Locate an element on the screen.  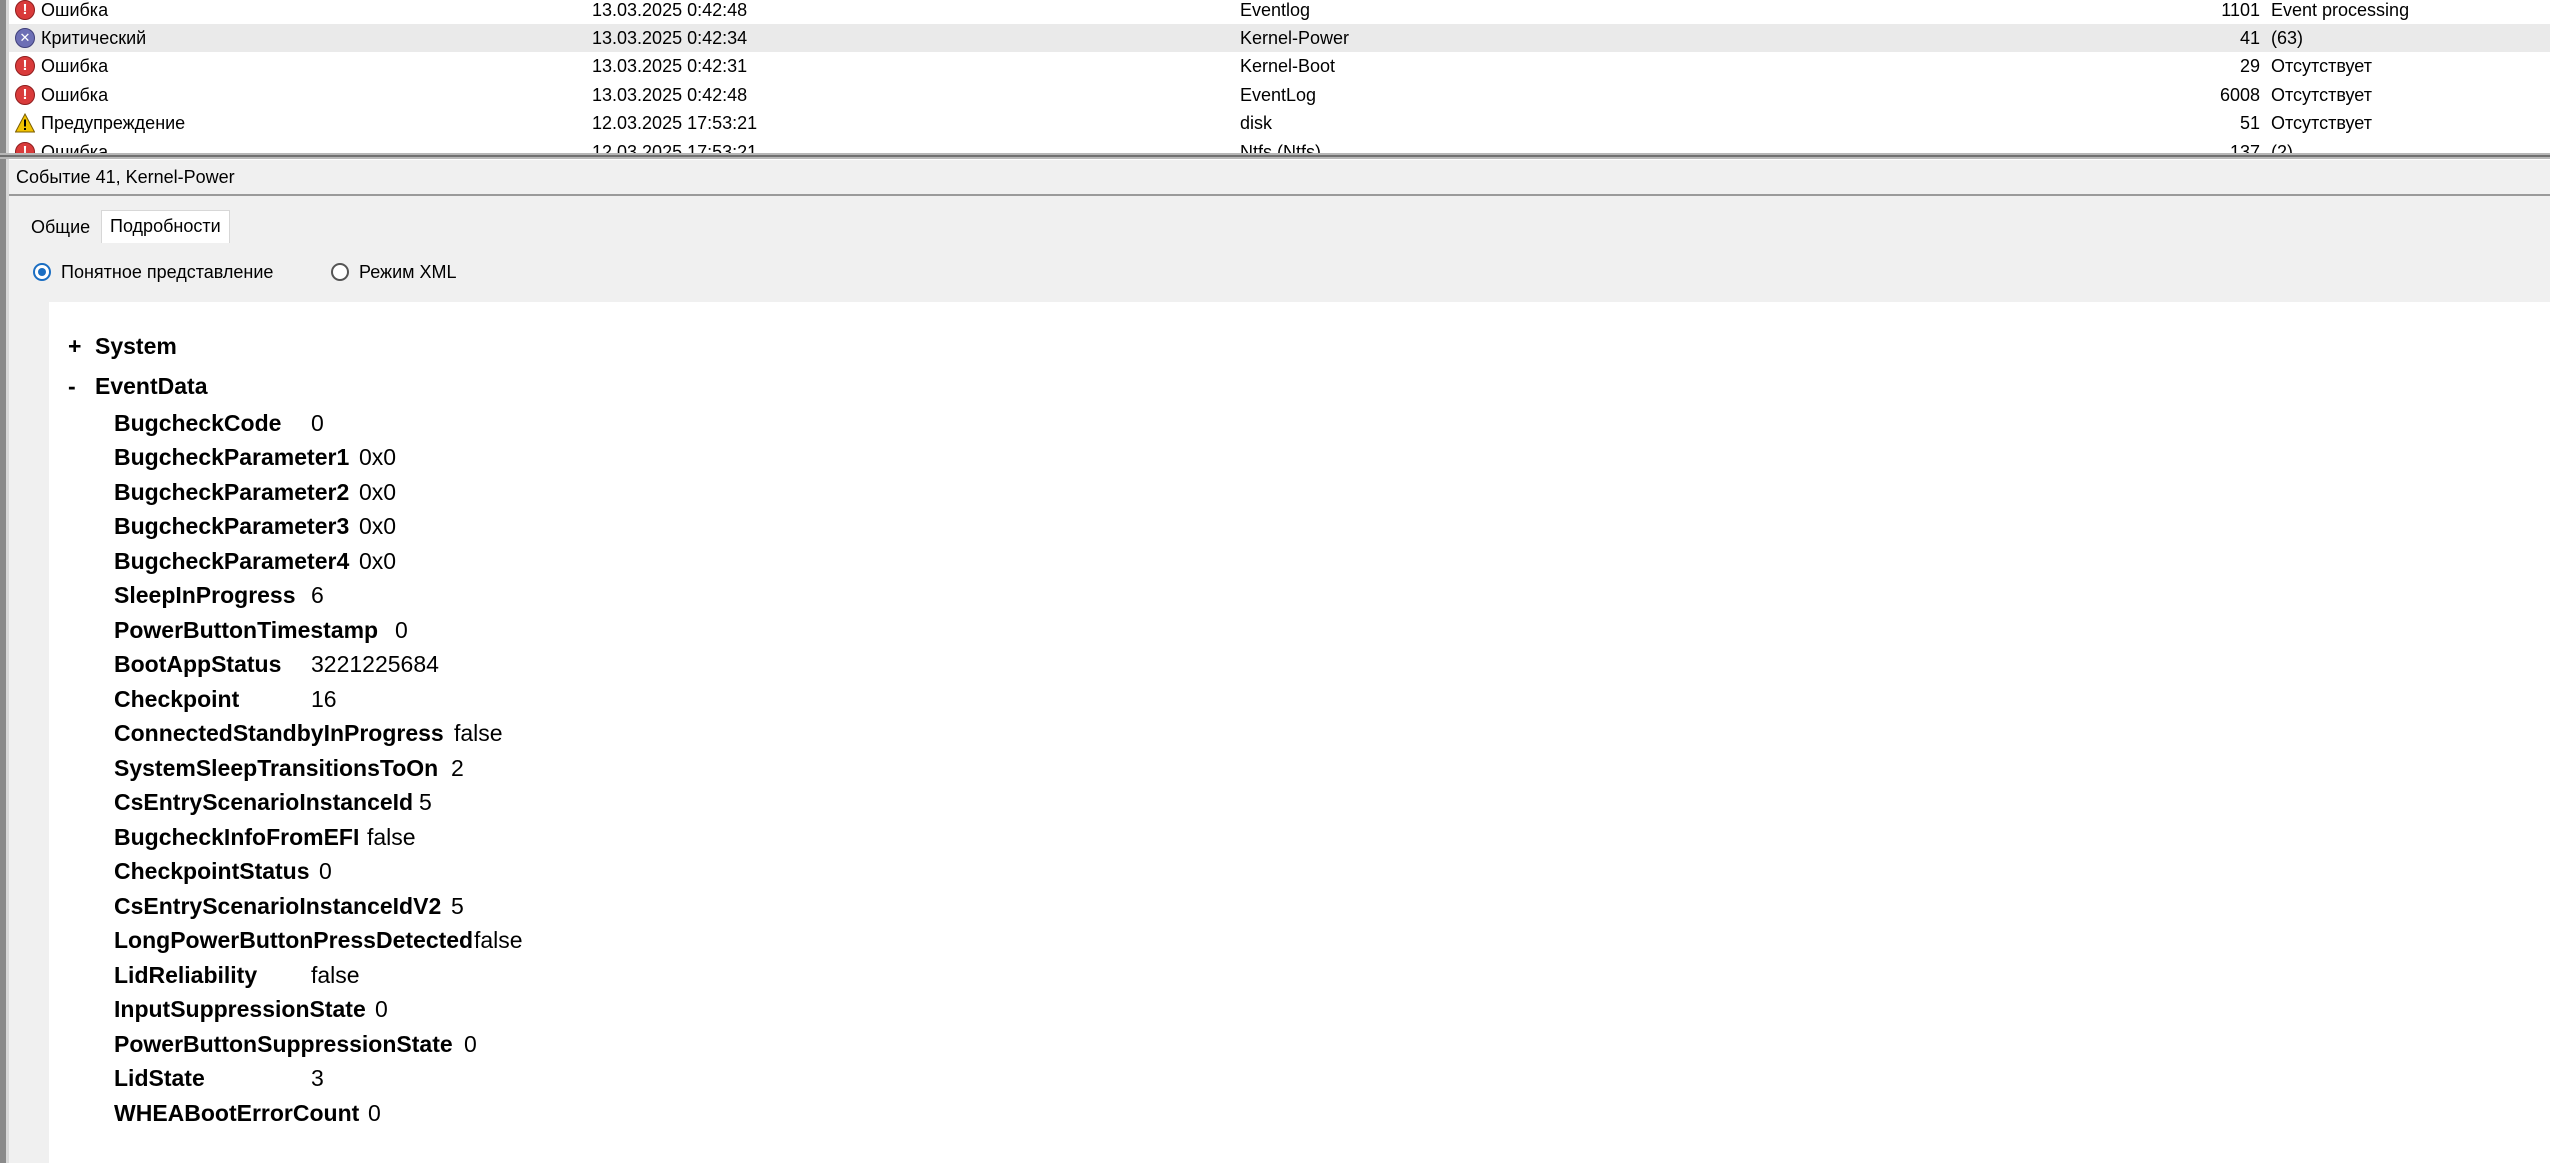
field-row: ConnectedStandbyInProgress false is located at coordinates (308, 733).